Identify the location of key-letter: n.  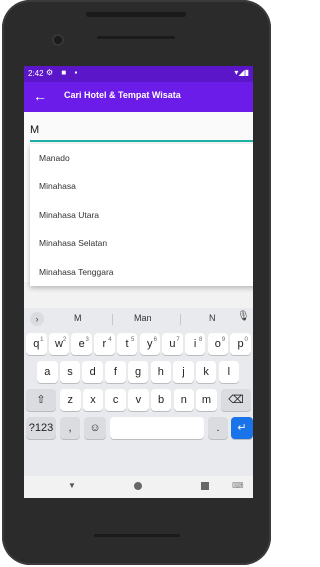
(183, 400).